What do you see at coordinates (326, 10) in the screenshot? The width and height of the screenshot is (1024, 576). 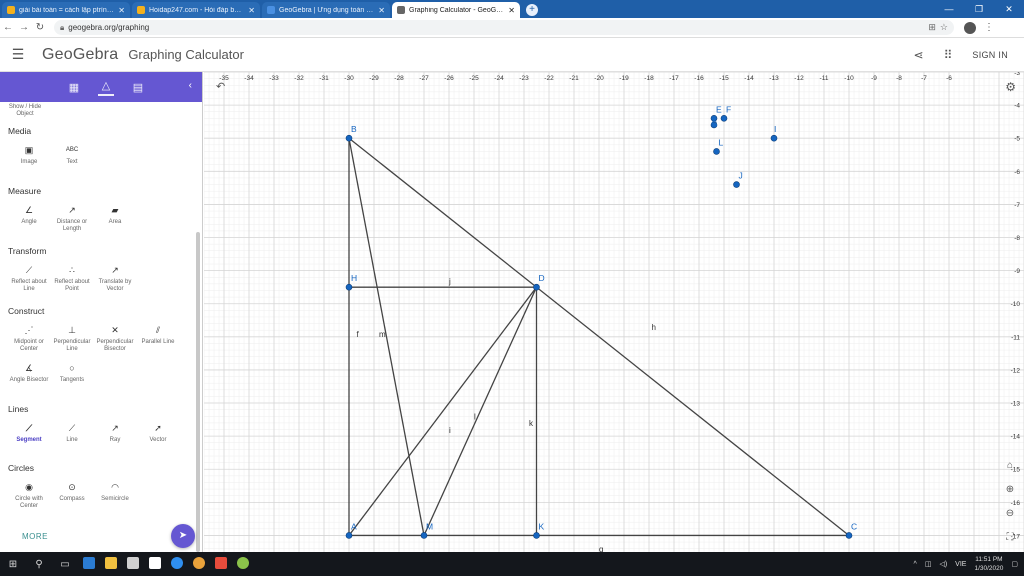 I see `browser-tab: GeoGebra | Ứng dụng toán học ✕` at bounding box center [326, 10].